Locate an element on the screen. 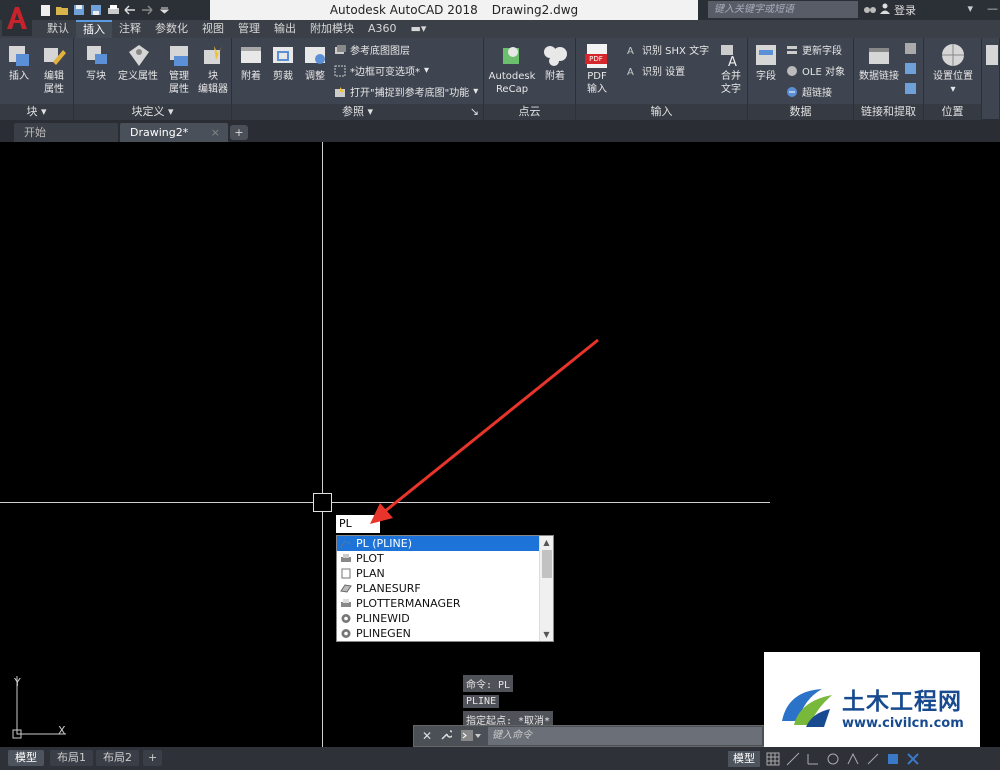  autocad-logo-icon is located at coordinates (17, 18).